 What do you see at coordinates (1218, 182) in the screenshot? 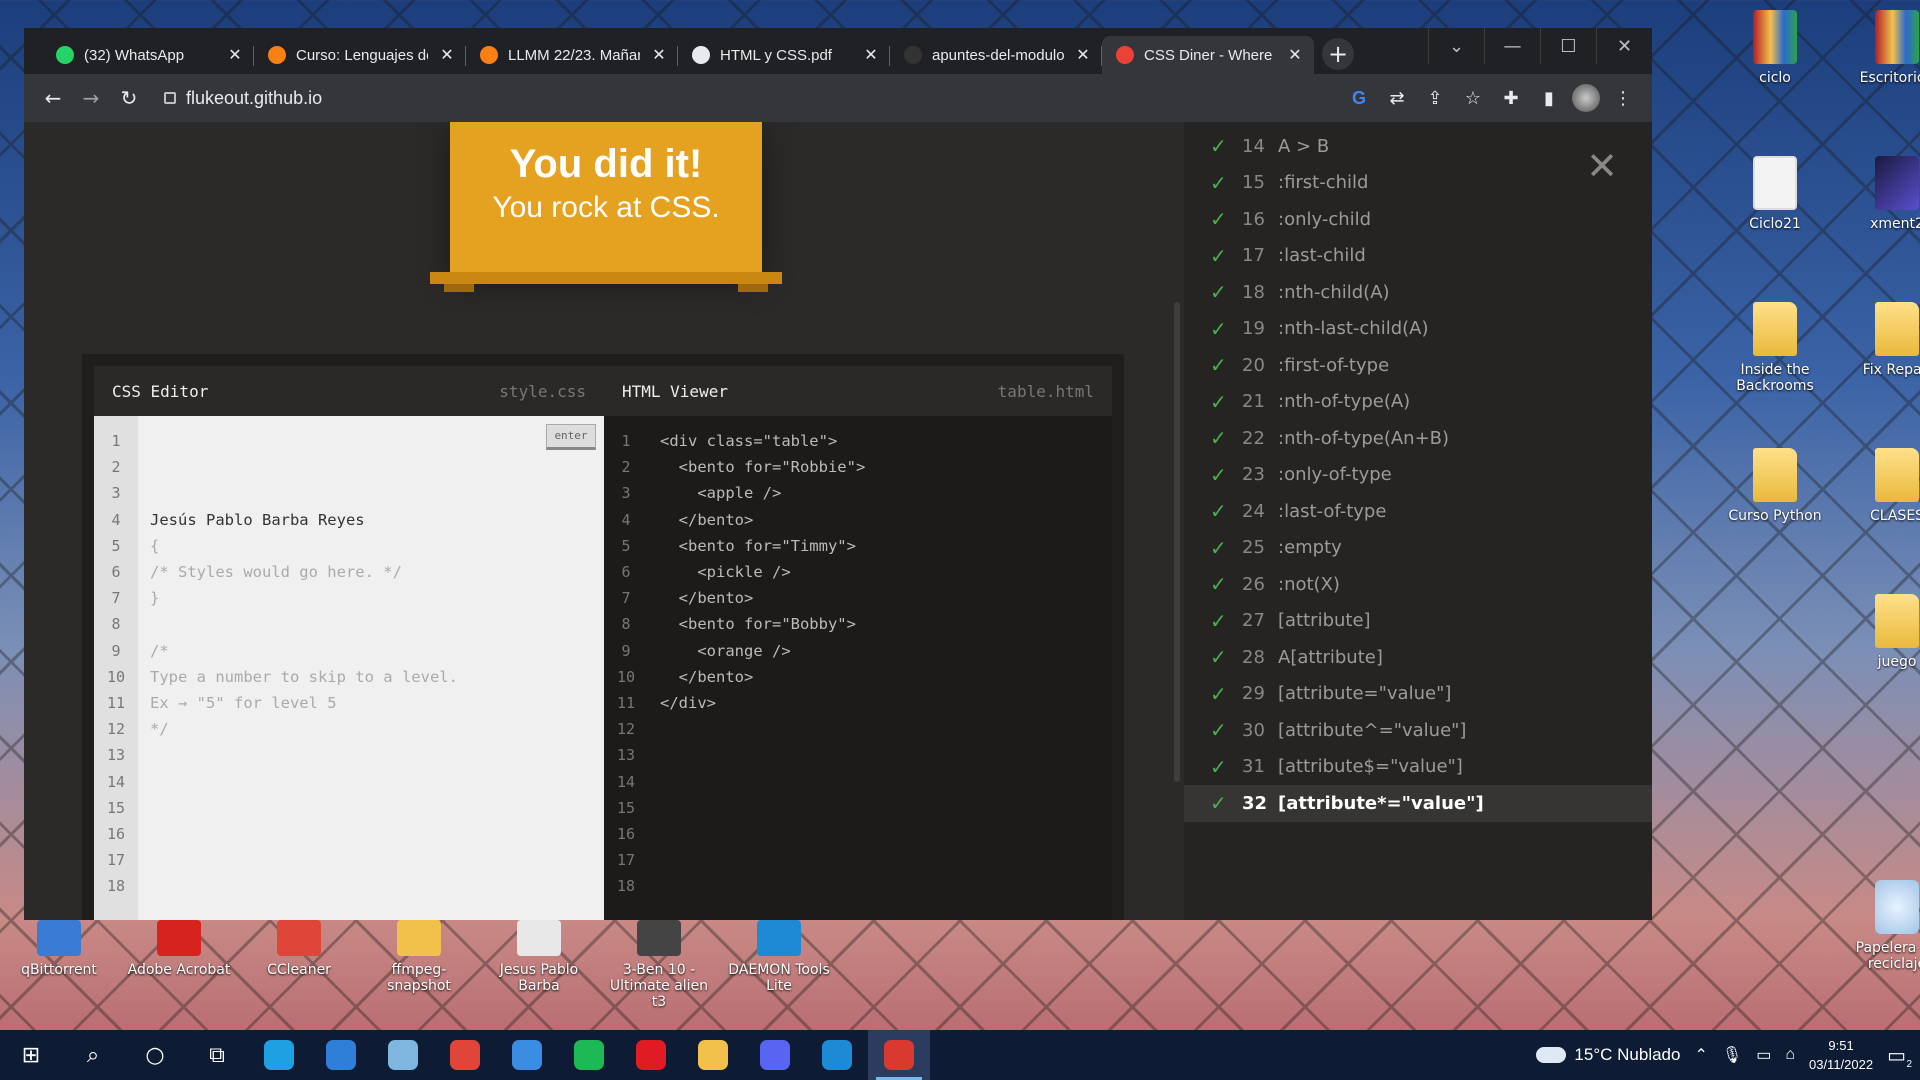
I see `checkmark-icon: ✓` at bounding box center [1218, 182].